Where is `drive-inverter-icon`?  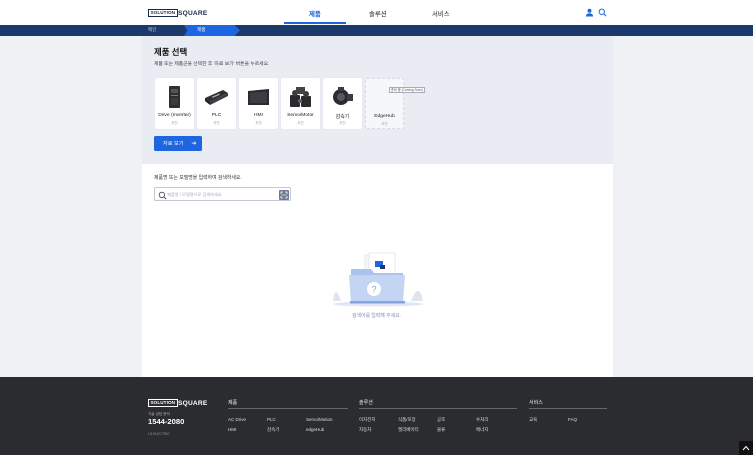
drive-inverter-icon is located at coordinates (174, 97).